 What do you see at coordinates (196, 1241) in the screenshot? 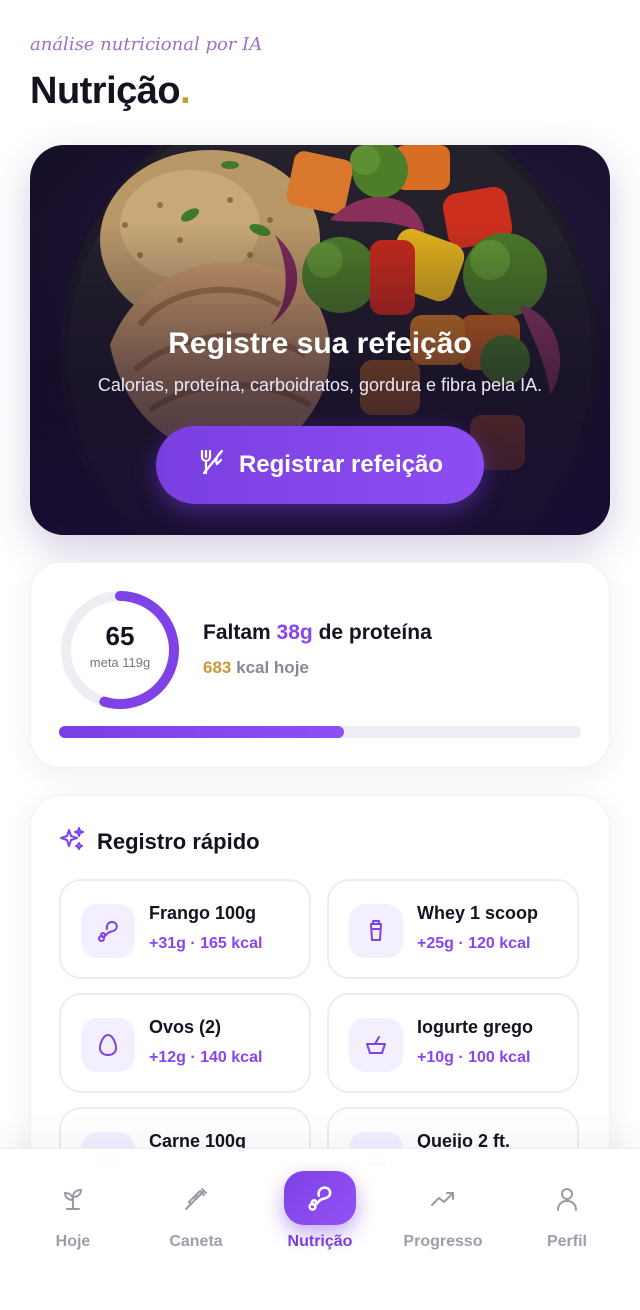
I see `nav-label: Caneta` at bounding box center [196, 1241].